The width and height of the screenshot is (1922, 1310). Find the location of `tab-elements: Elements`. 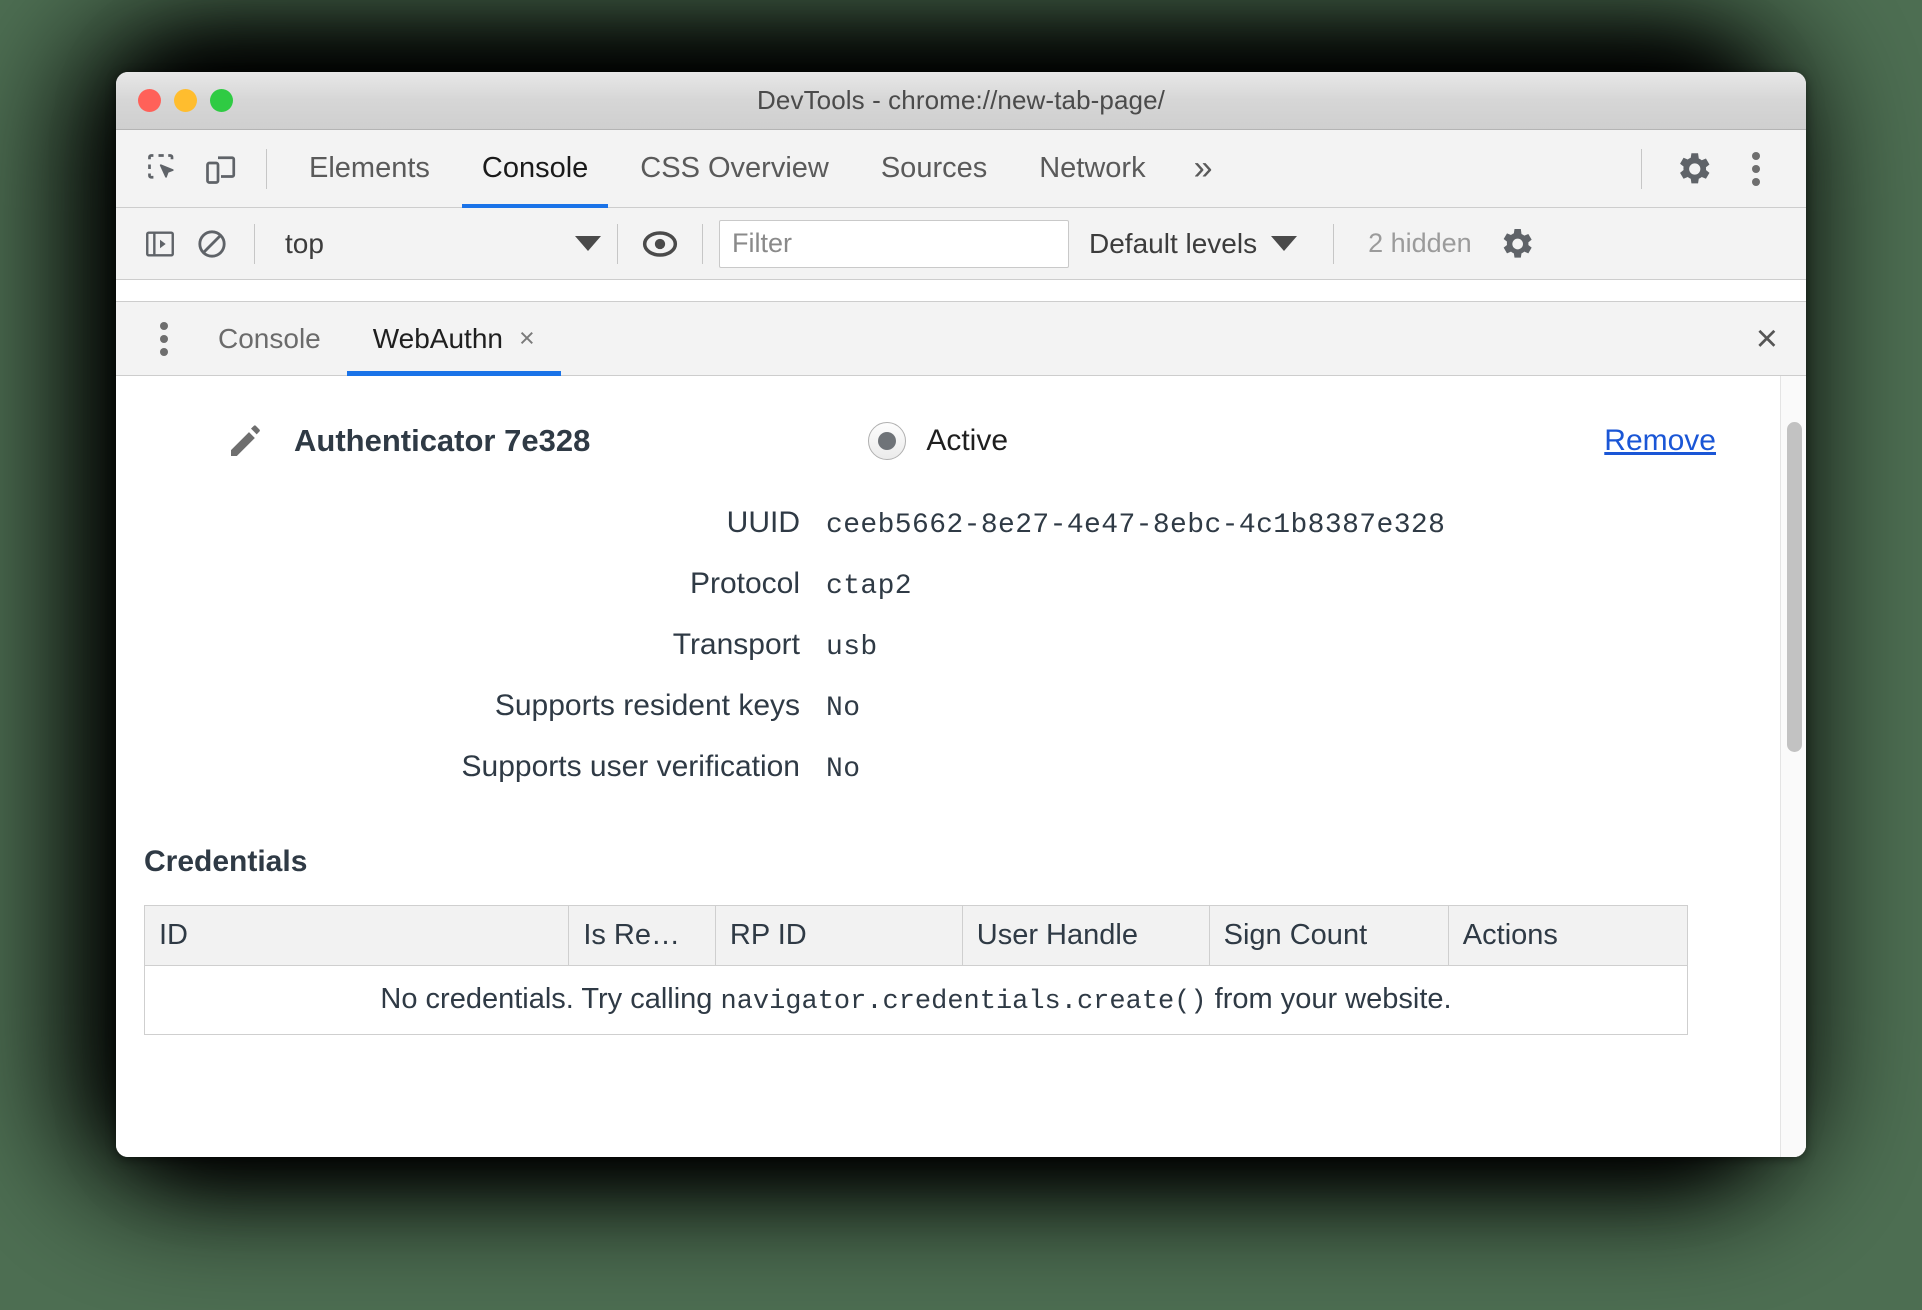

tab-elements: Elements is located at coordinates (369, 169).